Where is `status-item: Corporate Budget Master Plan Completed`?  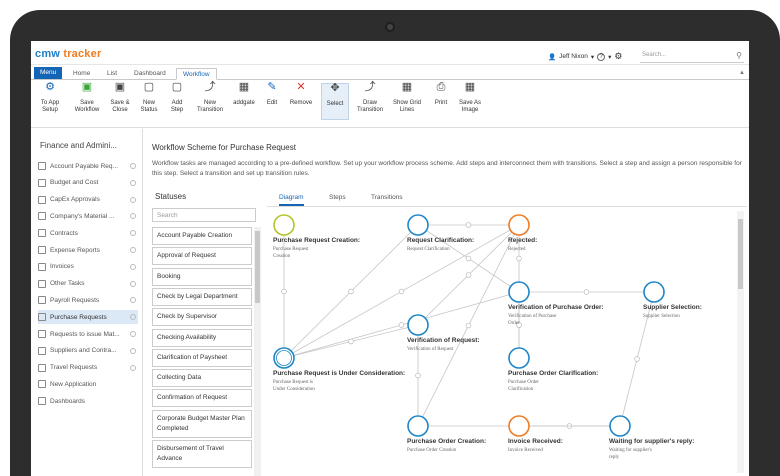 status-item: Corporate Budget Master Plan Completed is located at coordinates (202, 423).